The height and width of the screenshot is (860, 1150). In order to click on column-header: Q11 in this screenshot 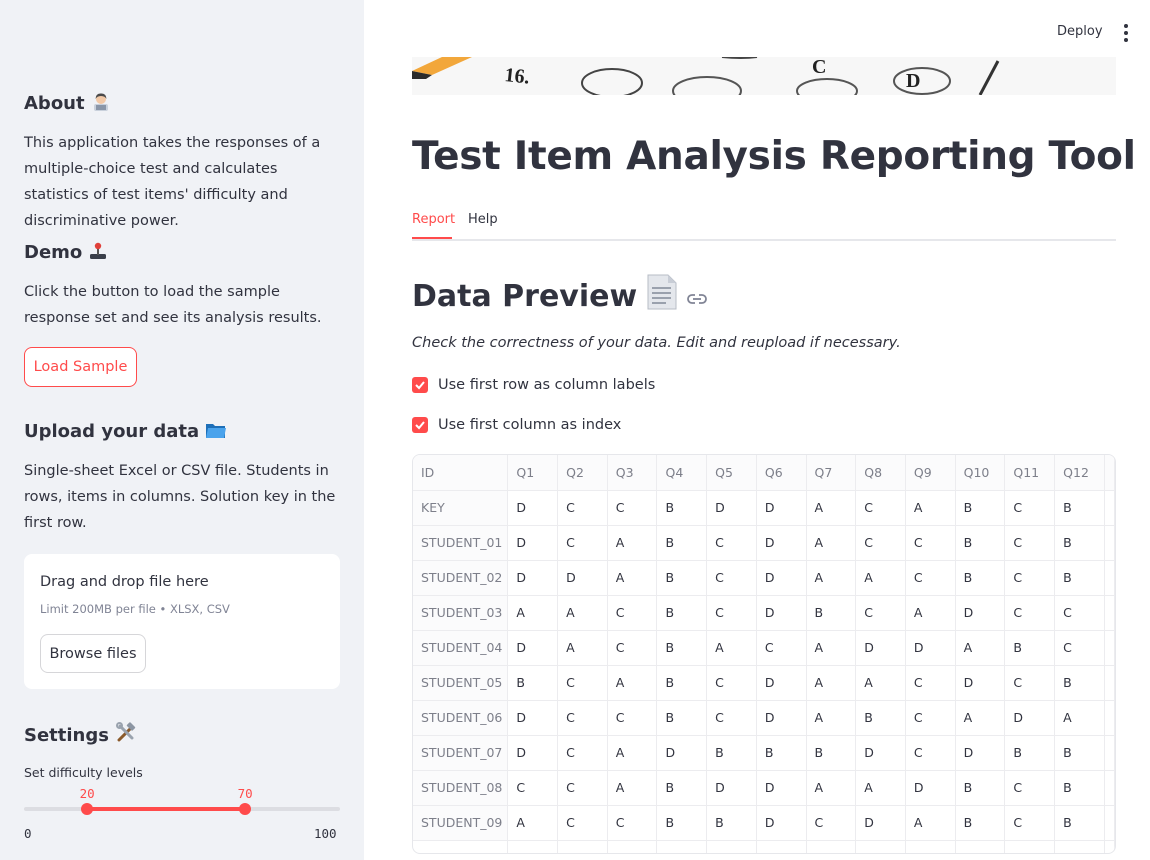, I will do `click(1030, 473)`.